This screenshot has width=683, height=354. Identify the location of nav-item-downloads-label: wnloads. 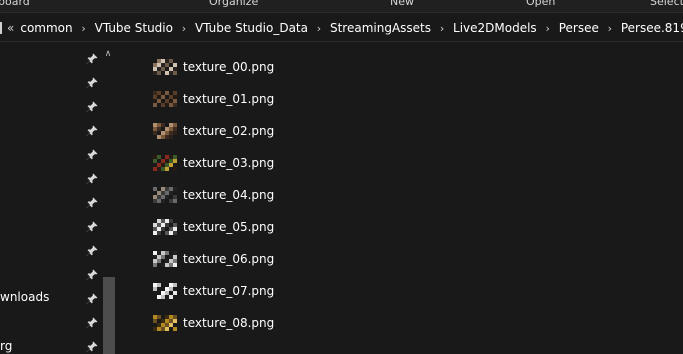
(24, 297).